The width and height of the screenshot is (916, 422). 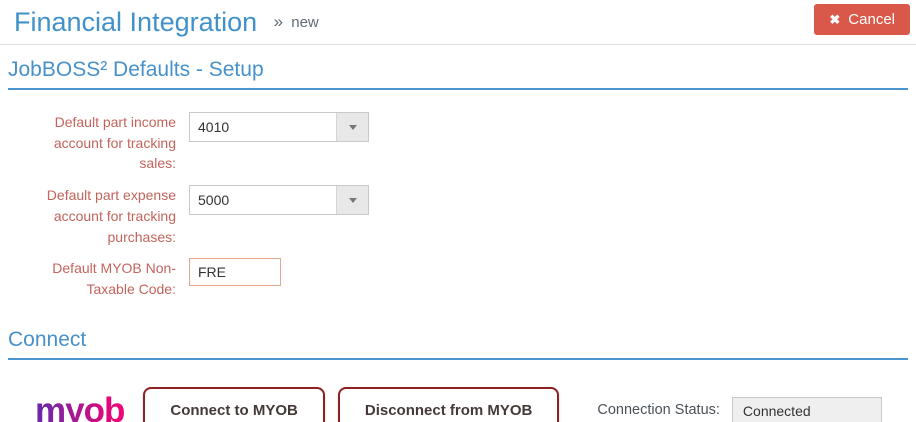 I want to click on setup-section-heading: JobBOSS² Defaults - Setup, so click(x=458, y=74).